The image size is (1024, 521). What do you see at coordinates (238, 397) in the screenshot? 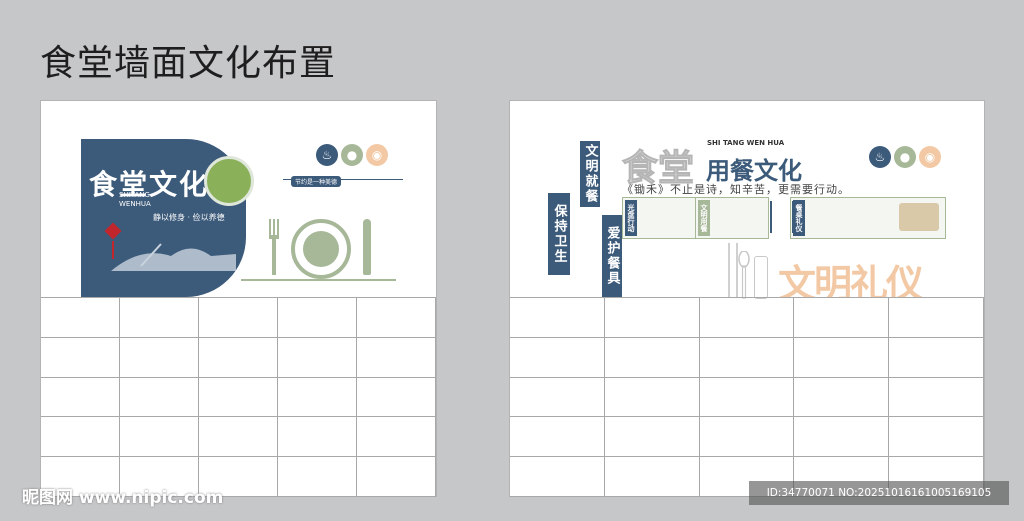
I see `left-tile-grid` at bounding box center [238, 397].